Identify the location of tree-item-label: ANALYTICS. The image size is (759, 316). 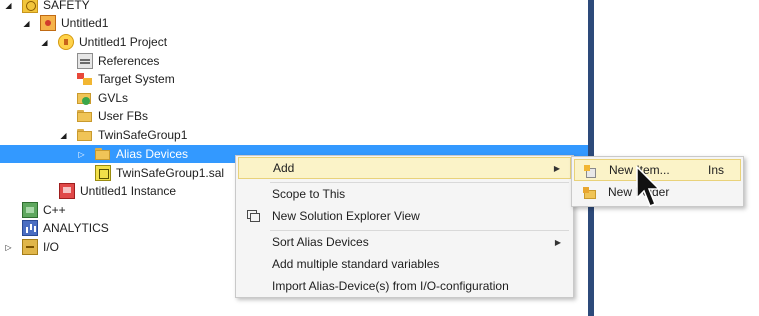
(76, 228).